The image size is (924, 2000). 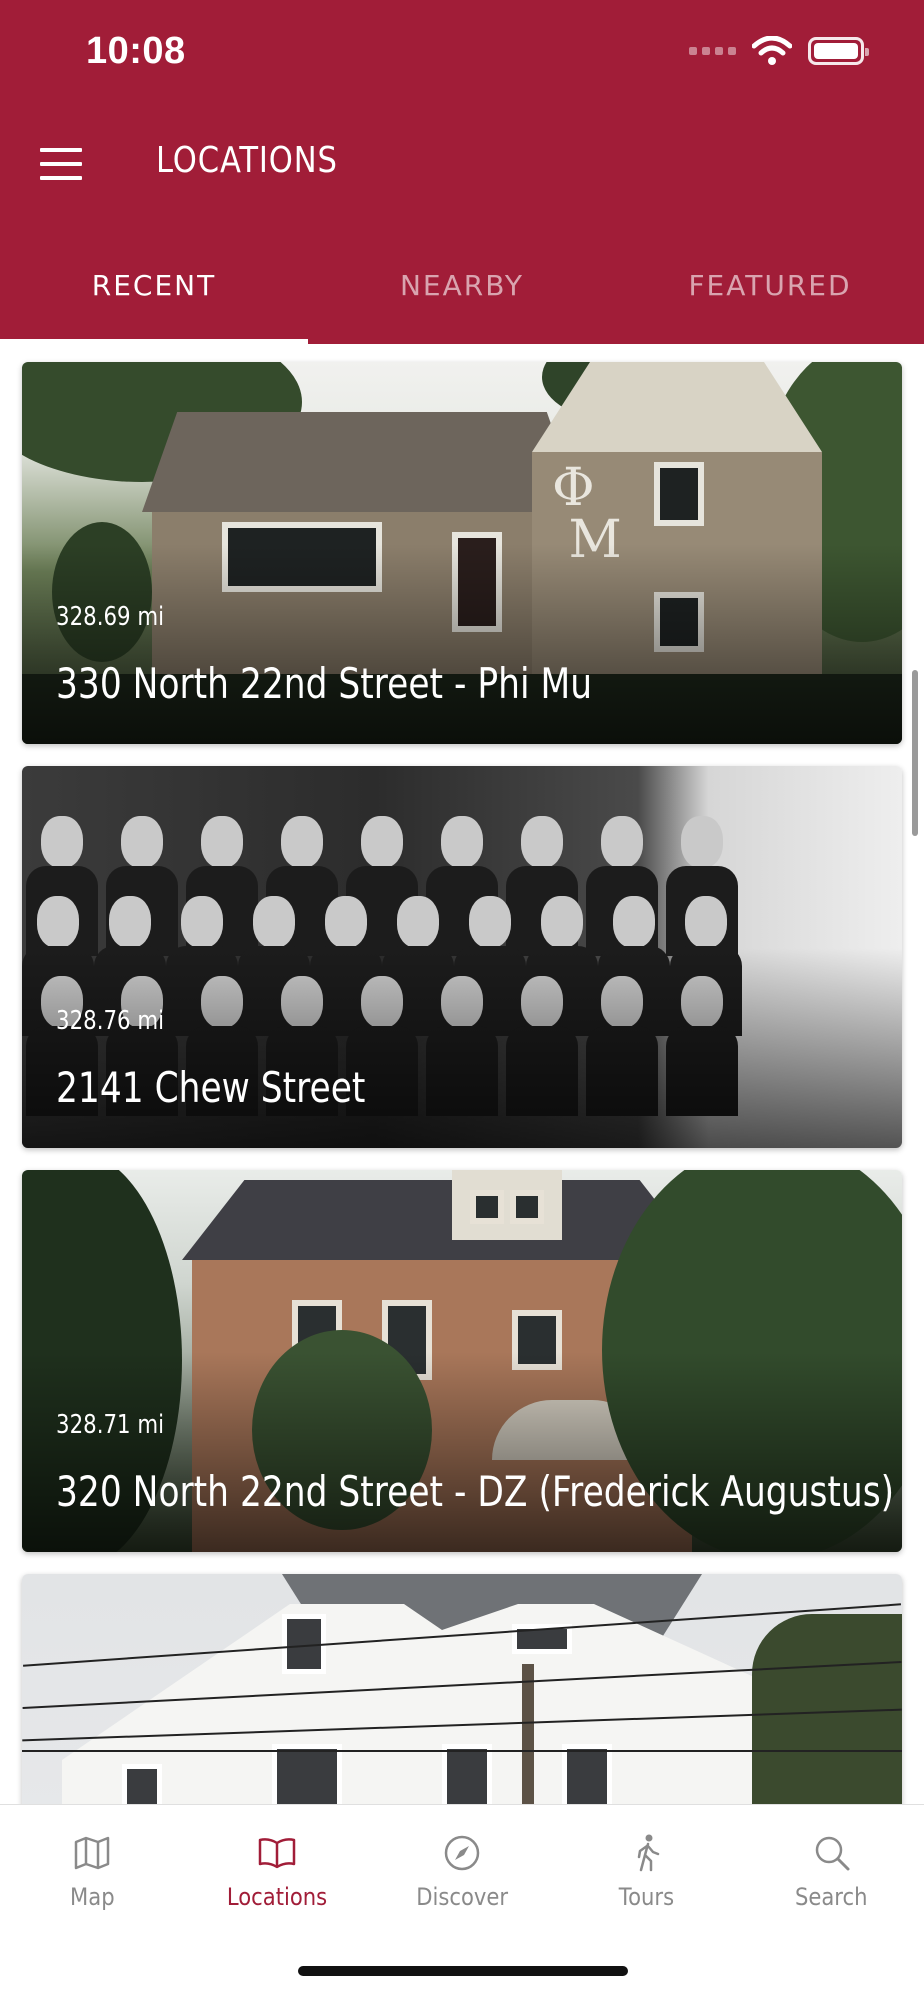 I want to click on scrollbar, so click(x=915, y=753).